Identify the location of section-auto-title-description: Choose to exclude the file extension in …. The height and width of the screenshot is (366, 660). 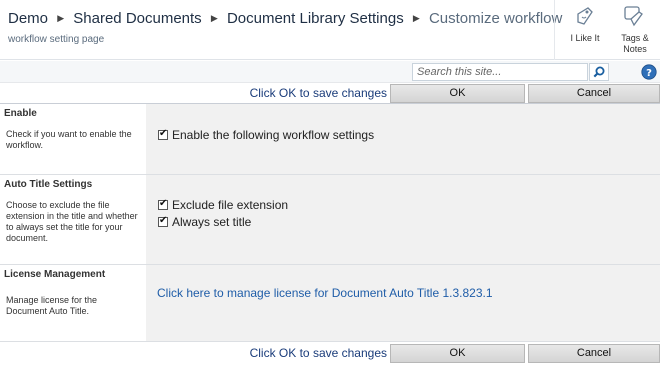
(72, 221).